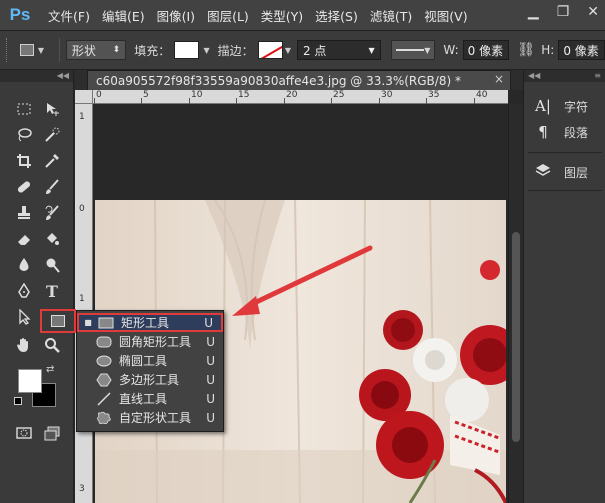  I want to click on options-grip, so click(8, 50).